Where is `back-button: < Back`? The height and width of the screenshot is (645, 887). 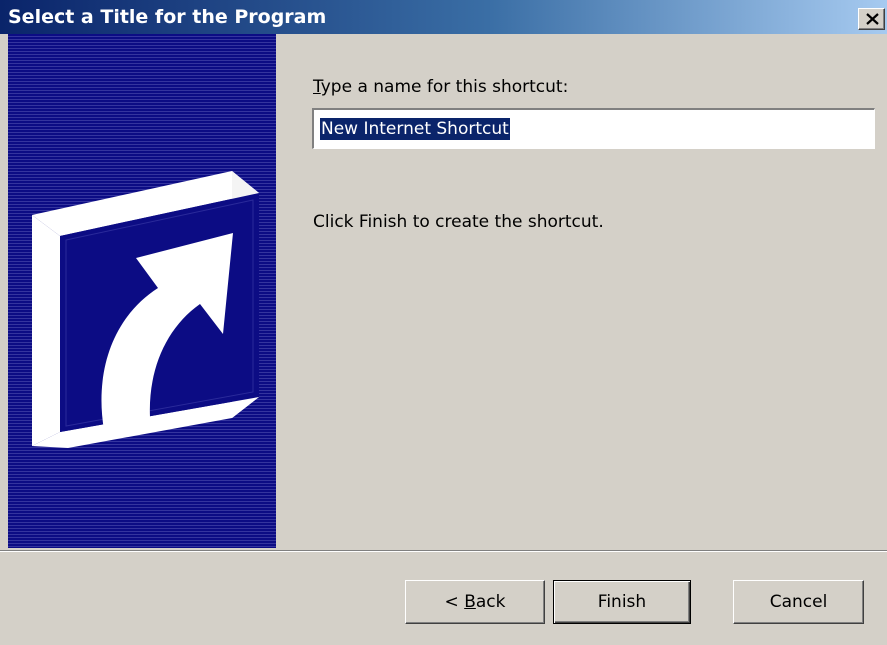
back-button: < Back is located at coordinates (475, 602).